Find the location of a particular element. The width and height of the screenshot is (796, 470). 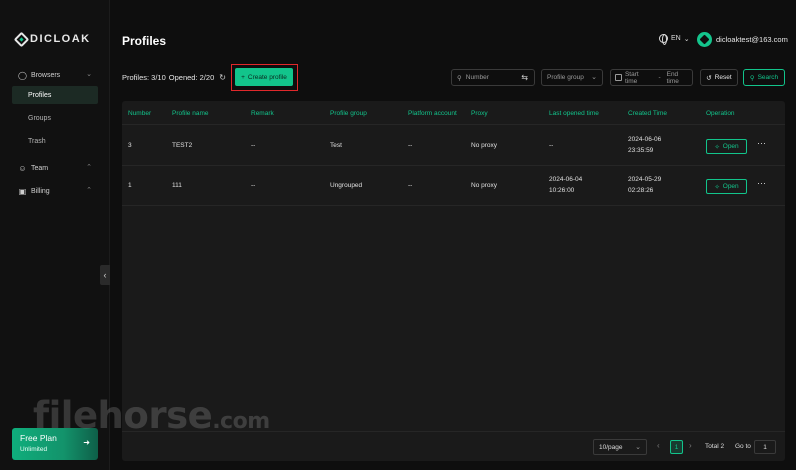

page-title: Profiles is located at coordinates (144, 41).